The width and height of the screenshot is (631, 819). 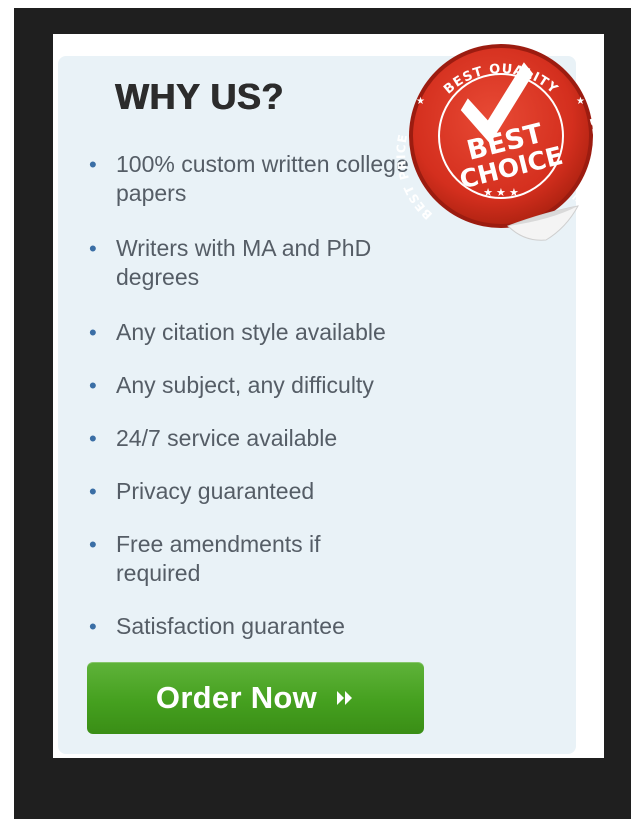 I want to click on feature-item: • Privacy guaranteed, so click(x=271, y=491).